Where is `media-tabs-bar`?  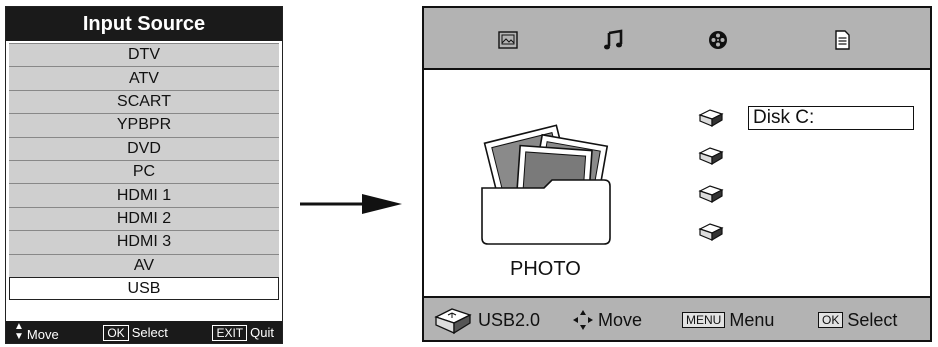 media-tabs-bar is located at coordinates (677, 39).